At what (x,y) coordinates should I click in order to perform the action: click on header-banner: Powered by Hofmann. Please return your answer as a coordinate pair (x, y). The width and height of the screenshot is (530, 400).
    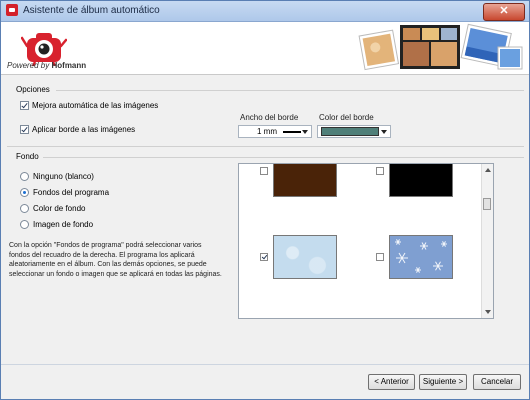
    Looking at the image, I should click on (265, 48).